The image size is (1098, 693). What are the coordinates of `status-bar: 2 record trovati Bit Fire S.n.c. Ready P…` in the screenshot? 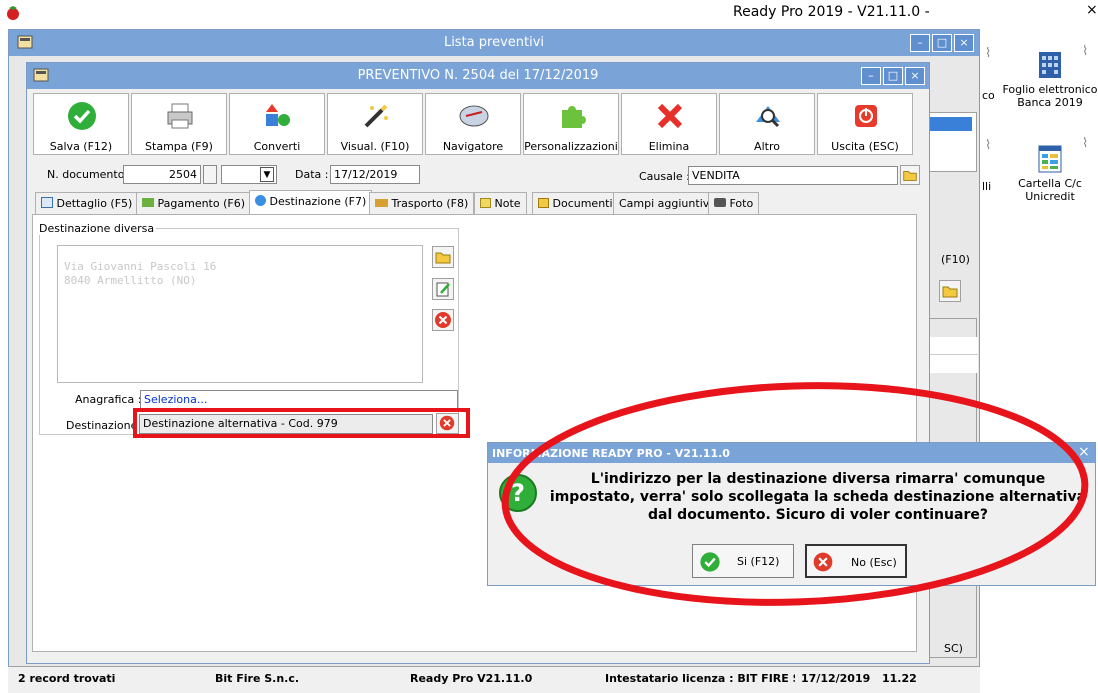 It's located at (494, 679).